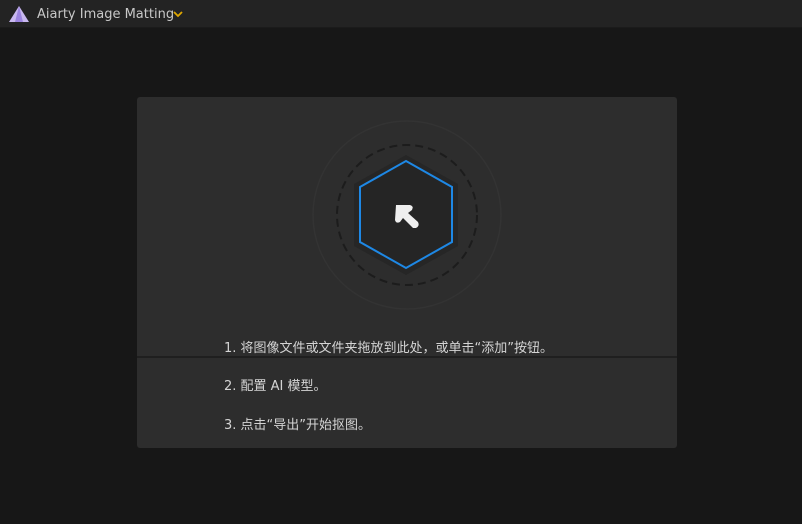 This screenshot has width=802, height=524. What do you see at coordinates (298, 425) in the screenshot?
I see `instruction-step-3: 3. 点击“导出”开始抠图。` at bounding box center [298, 425].